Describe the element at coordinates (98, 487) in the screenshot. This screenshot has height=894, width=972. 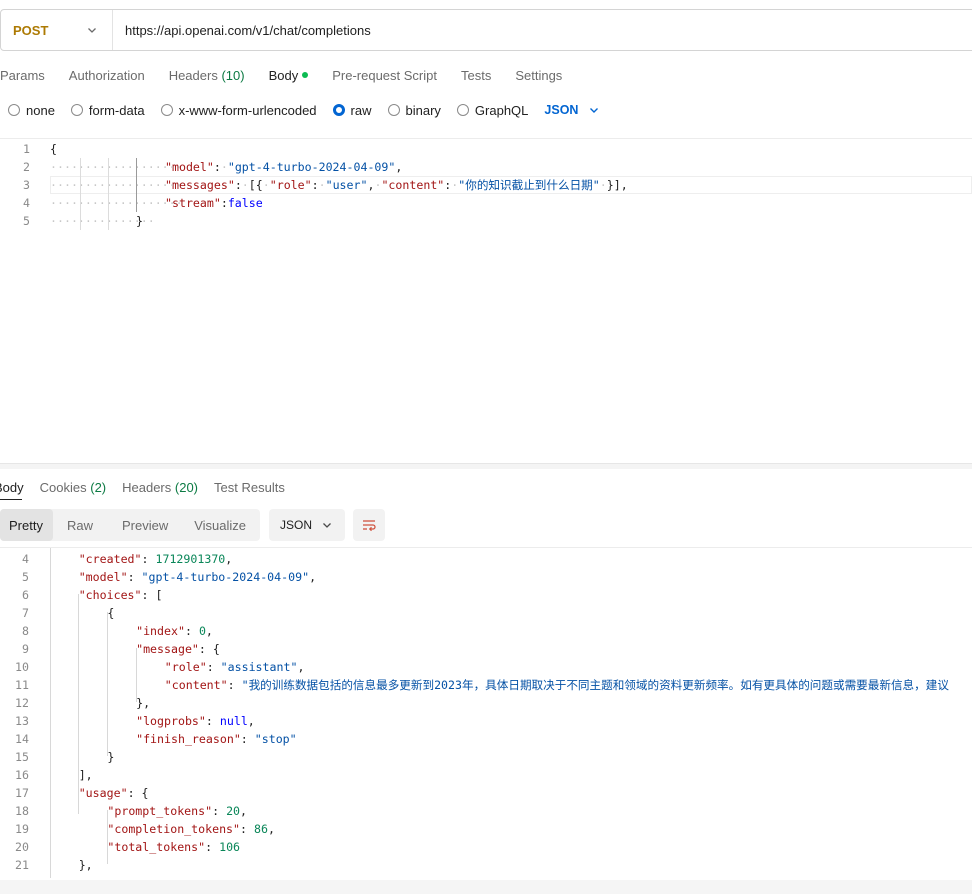
I see `tab-count: (2)` at that location.